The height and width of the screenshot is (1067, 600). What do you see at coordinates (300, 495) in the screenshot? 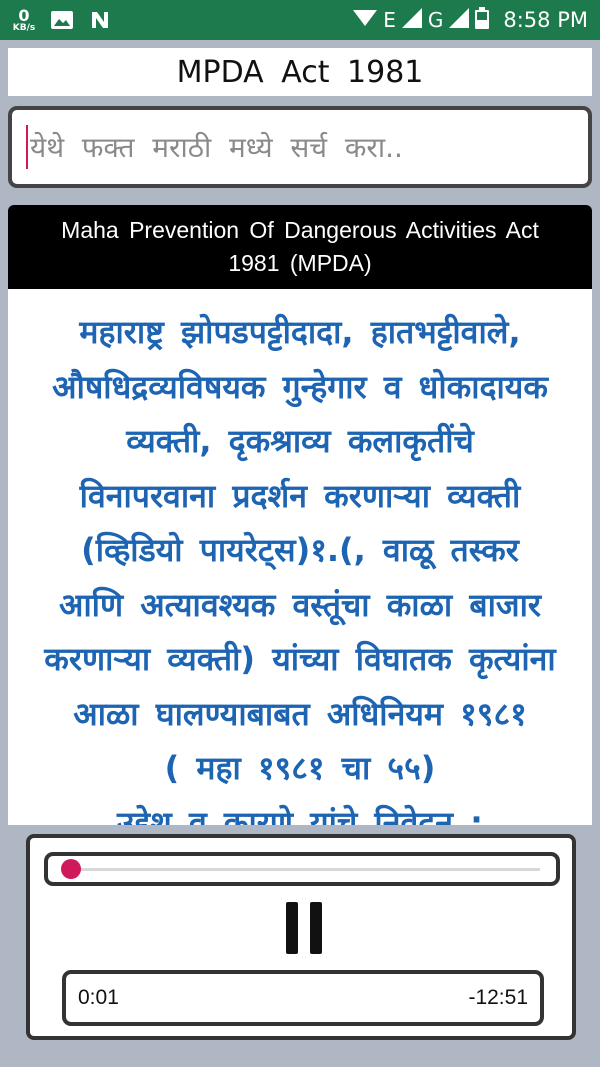
I see `text-line: विनापरवाना प्रदर्शन करणाऱ्या व्यक्ती` at bounding box center [300, 495].